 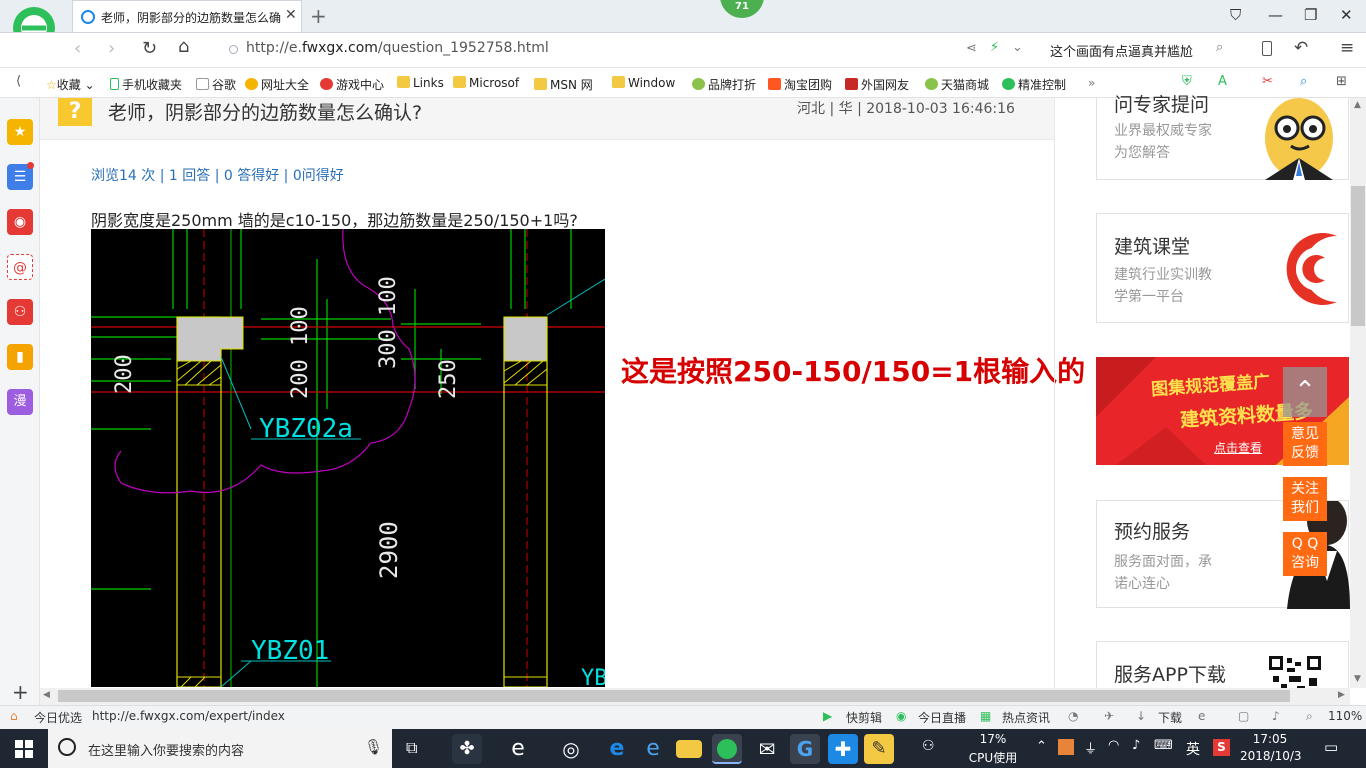 I want to click on status-today-picks: 今日优选, so click(x=58, y=717).